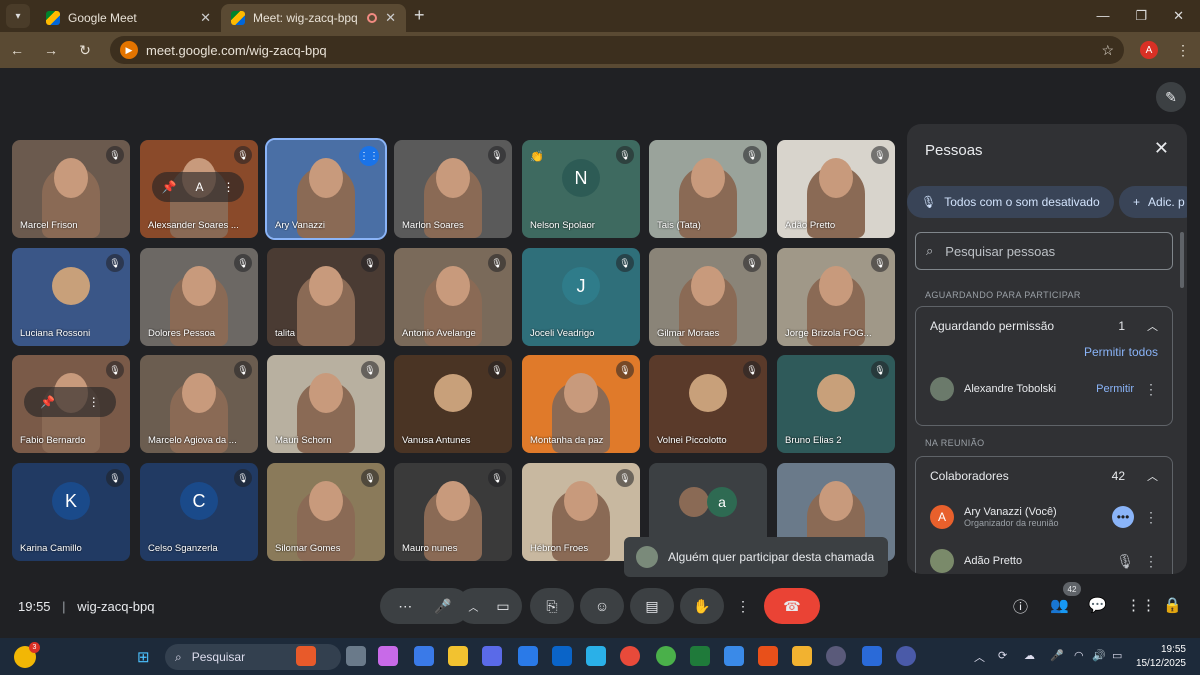 This screenshot has width=1200, height=675. Describe the element at coordinates (708, 189) in the screenshot. I see `participant-tile: 🎙 Tais (Tata)` at that location.